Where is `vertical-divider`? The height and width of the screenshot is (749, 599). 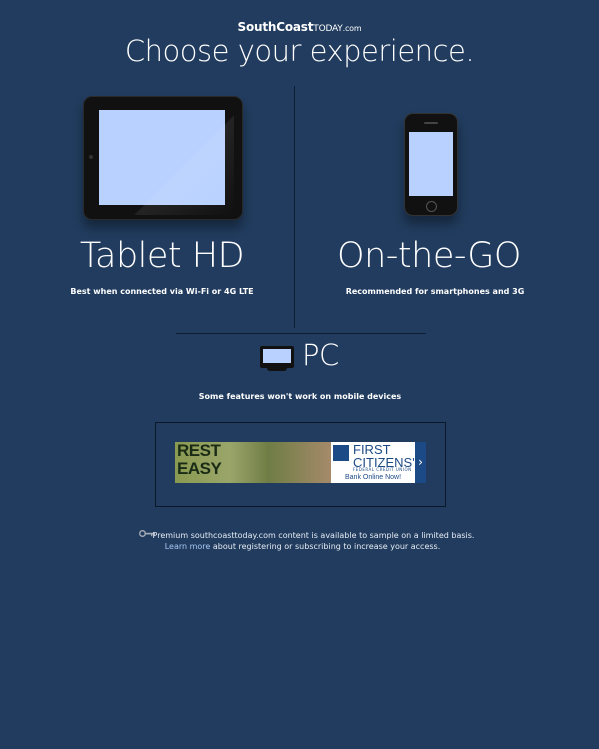
vertical-divider is located at coordinates (294, 207).